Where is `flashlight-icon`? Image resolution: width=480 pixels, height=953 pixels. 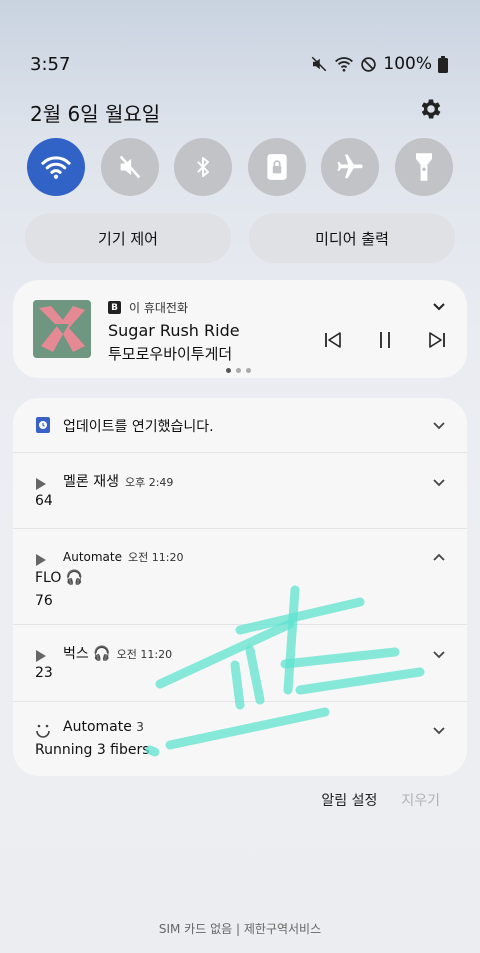 flashlight-icon is located at coordinates (423, 166).